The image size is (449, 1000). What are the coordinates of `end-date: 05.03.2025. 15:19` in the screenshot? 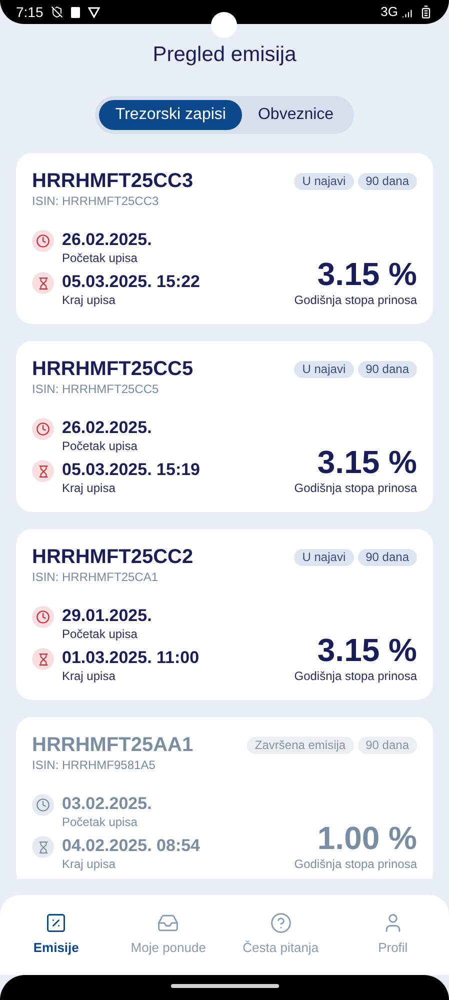 It's located at (131, 470).